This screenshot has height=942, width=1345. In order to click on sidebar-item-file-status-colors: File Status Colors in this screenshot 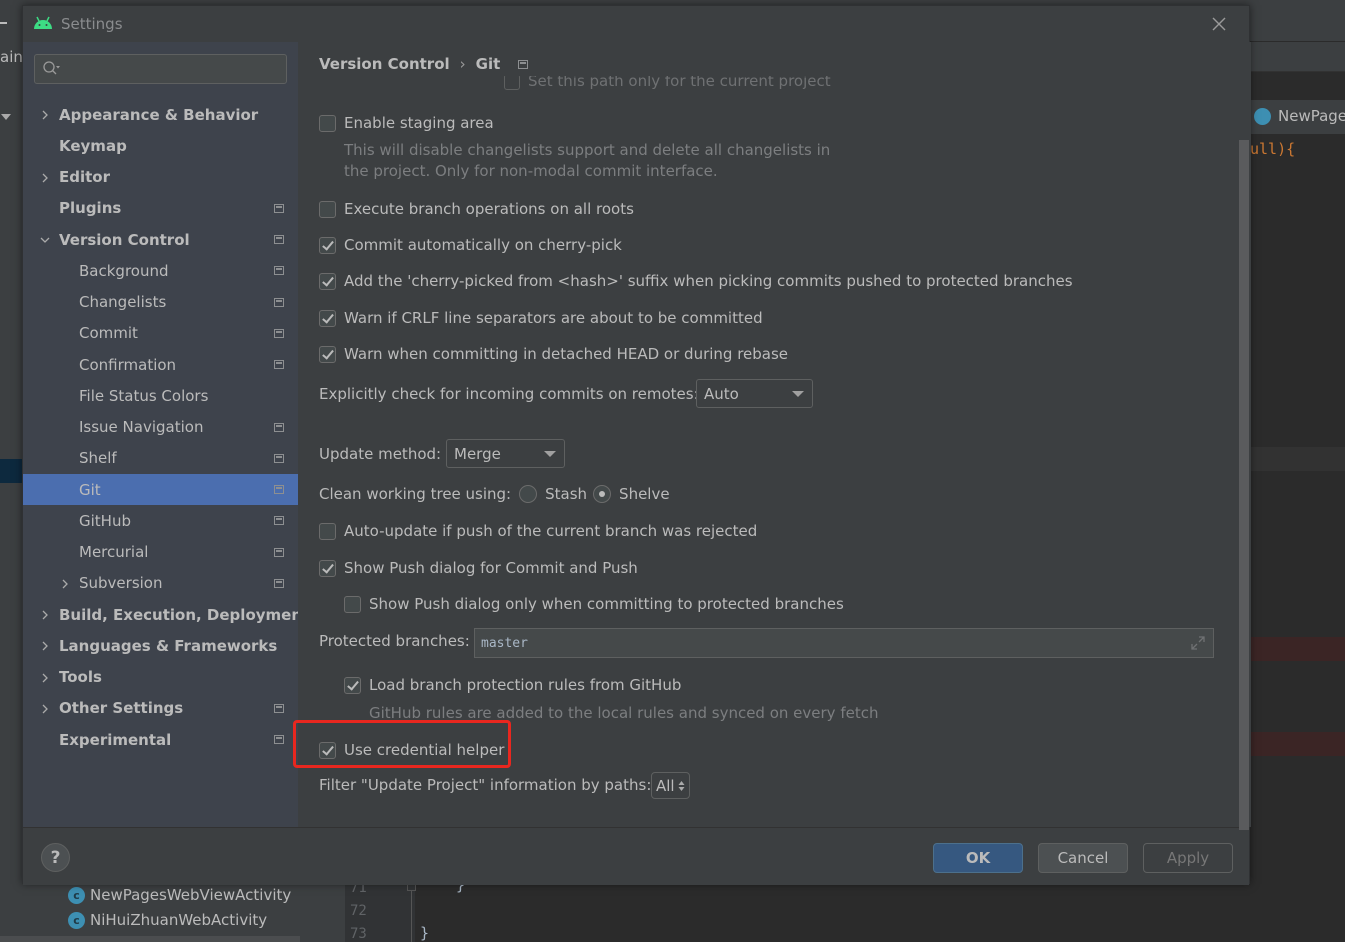, I will do `click(160, 395)`.